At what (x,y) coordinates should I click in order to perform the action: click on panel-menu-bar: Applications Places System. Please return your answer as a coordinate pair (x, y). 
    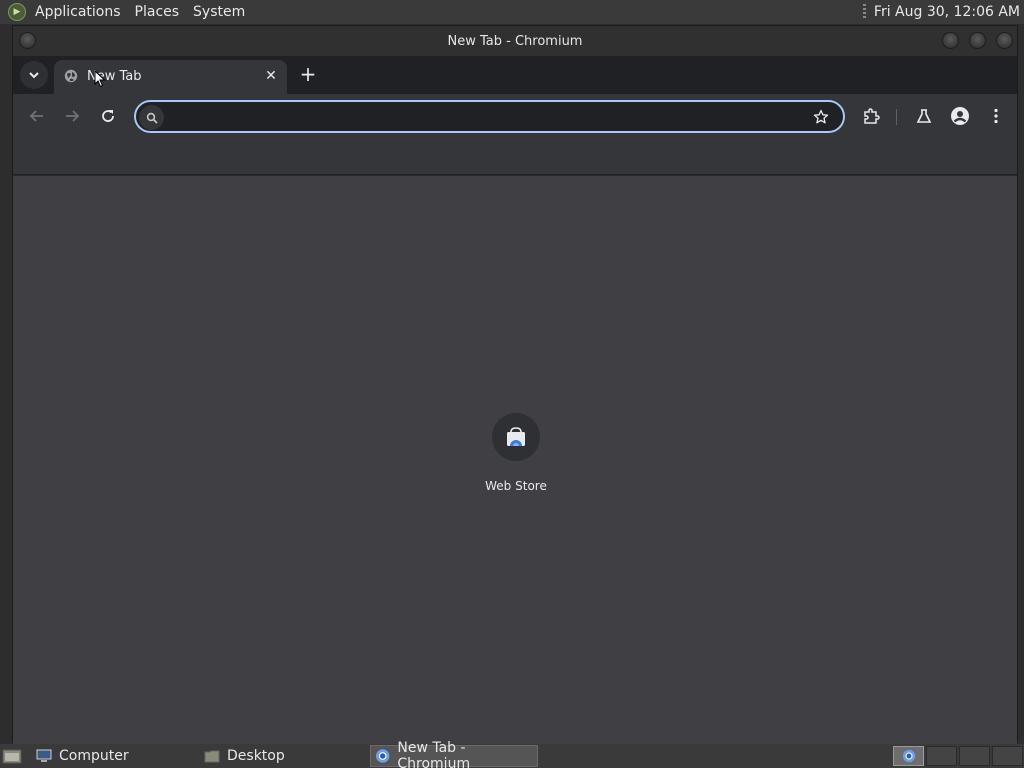
    Looking at the image, I should click on (140, 12).